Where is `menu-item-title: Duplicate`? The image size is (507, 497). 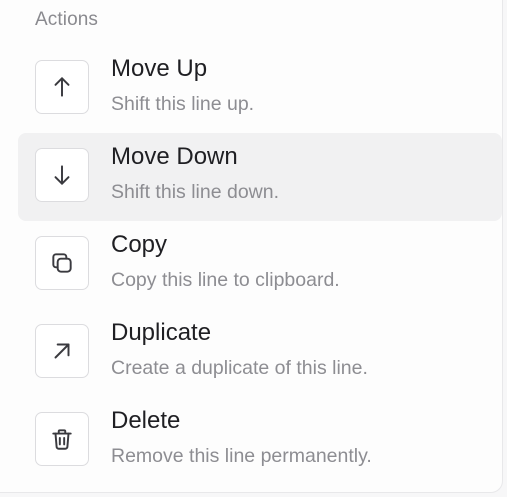 menu-item-title: Duplicate is located at coordinates (161, 332).